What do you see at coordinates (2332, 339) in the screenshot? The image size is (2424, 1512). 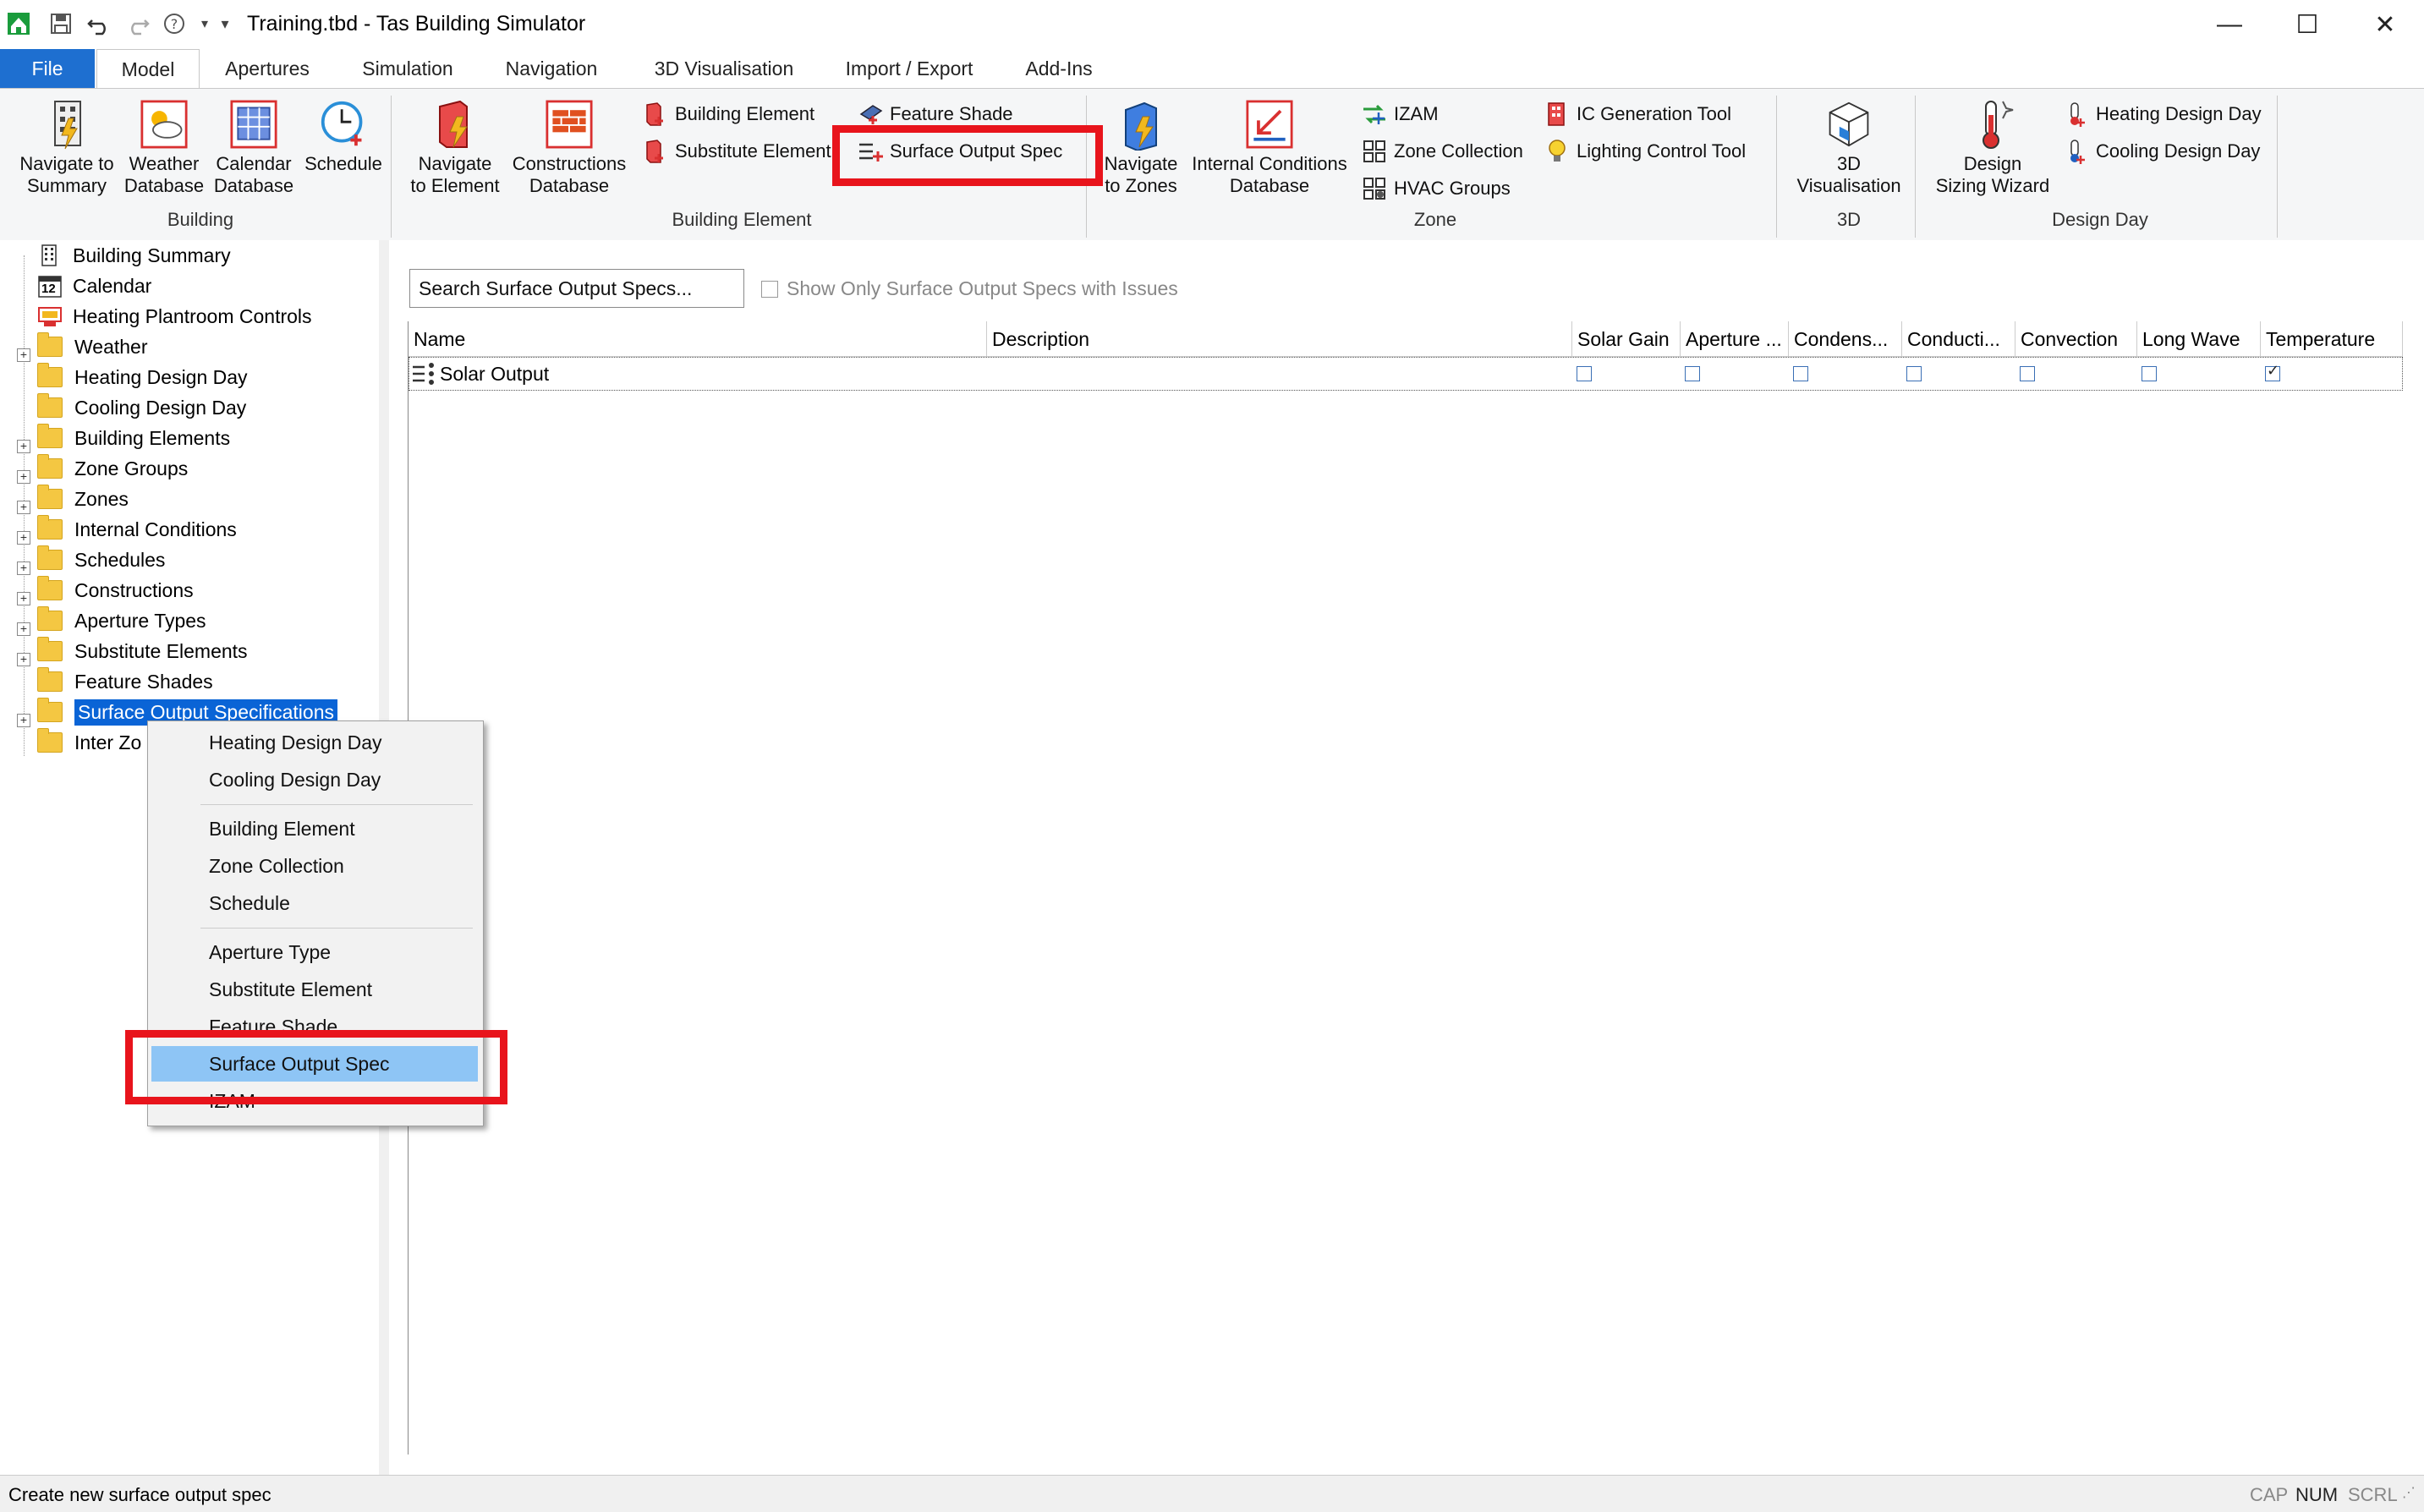 I see `column-header-temperature: Temperature` at bounding box center [2332, 339].